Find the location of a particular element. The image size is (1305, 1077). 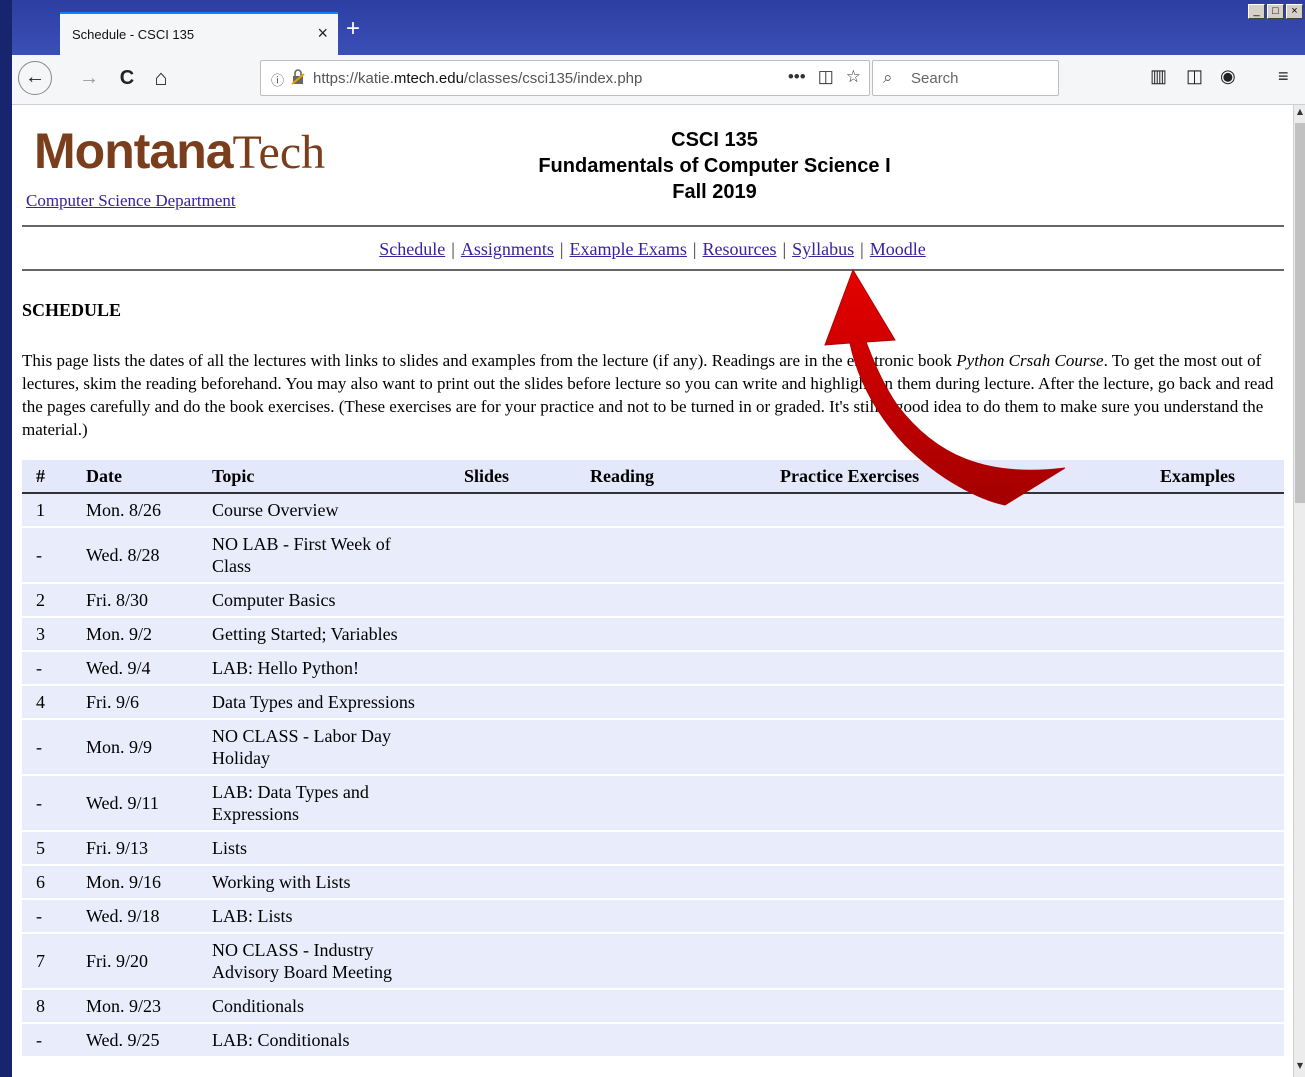

montana-tech-logo: MontanaTech is located at coordinates (179, 151).